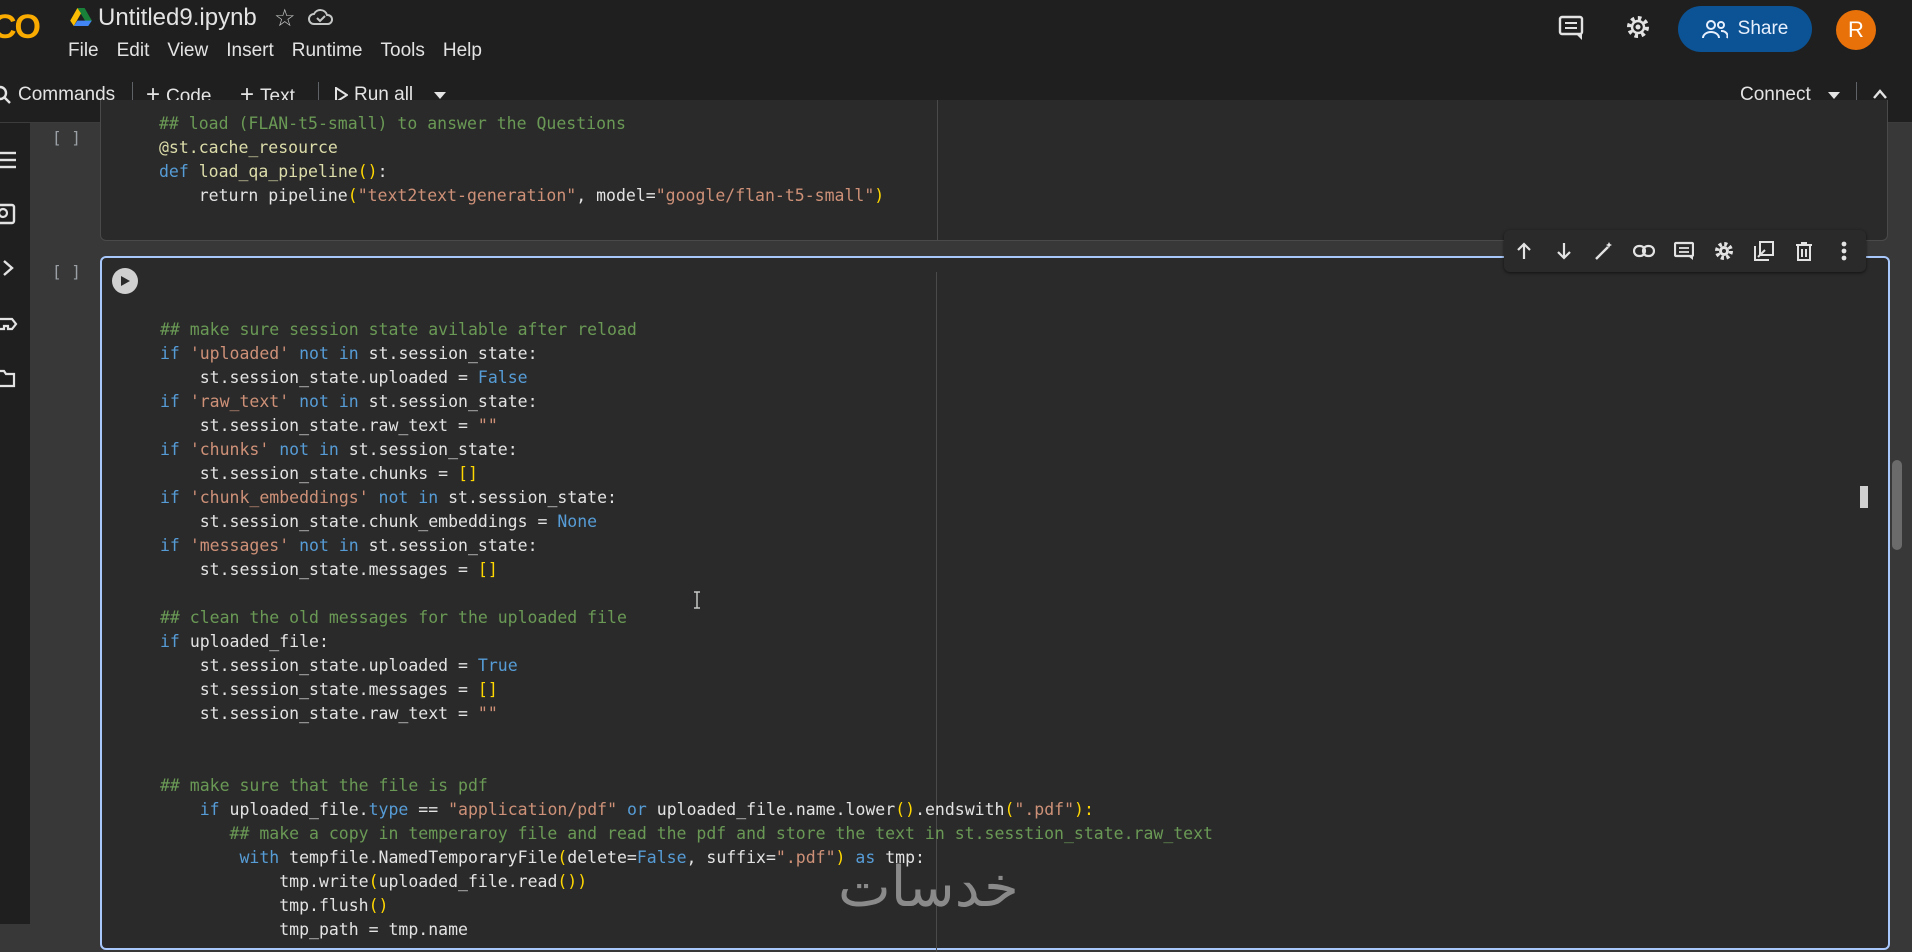  Describe the element at coordinates (250, 51) in the screenshot. I see `menu-insert: Insert` at that location.